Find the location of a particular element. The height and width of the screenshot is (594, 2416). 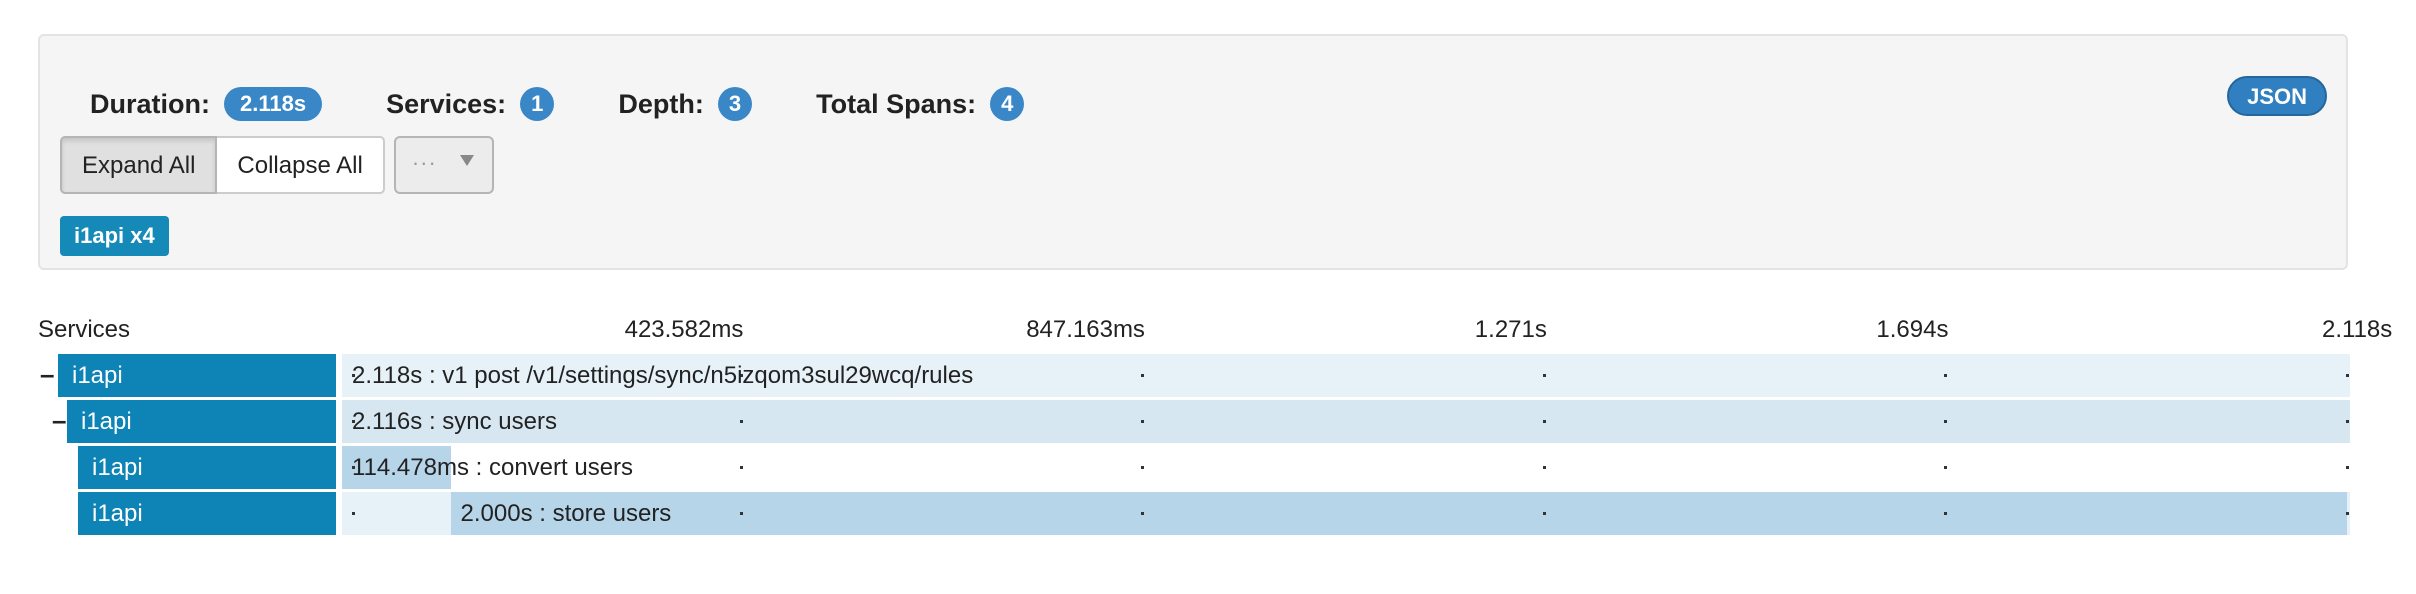

timeline-tick-label: 1.271s is located at coordinates (1510, 329).